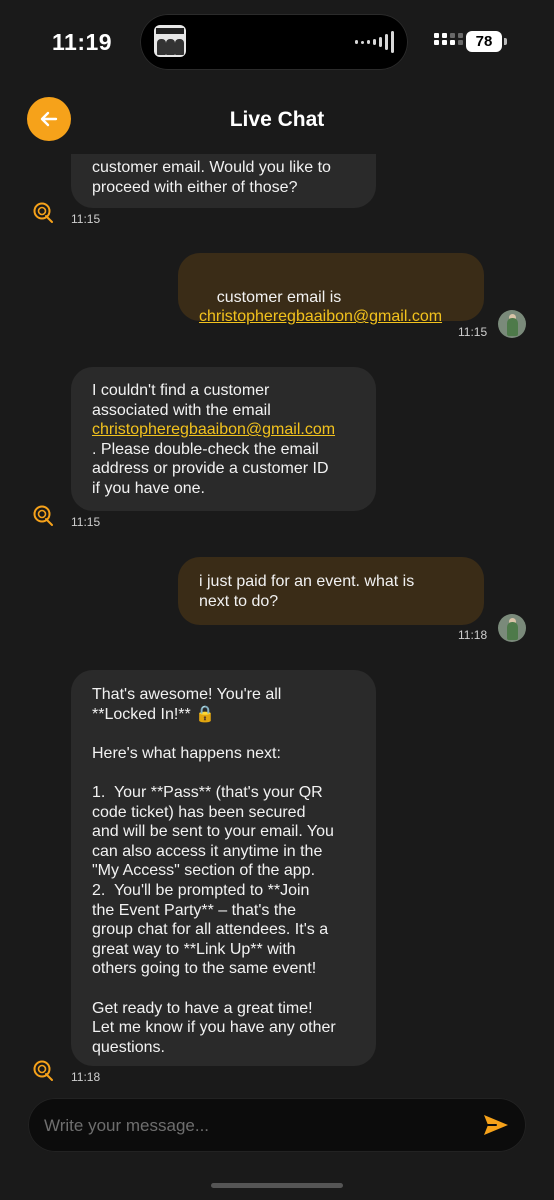  What do you see at coordinates (279, 297) in the screenshot?
I see `message-text: customer email is` at bounding box center [279, 297].